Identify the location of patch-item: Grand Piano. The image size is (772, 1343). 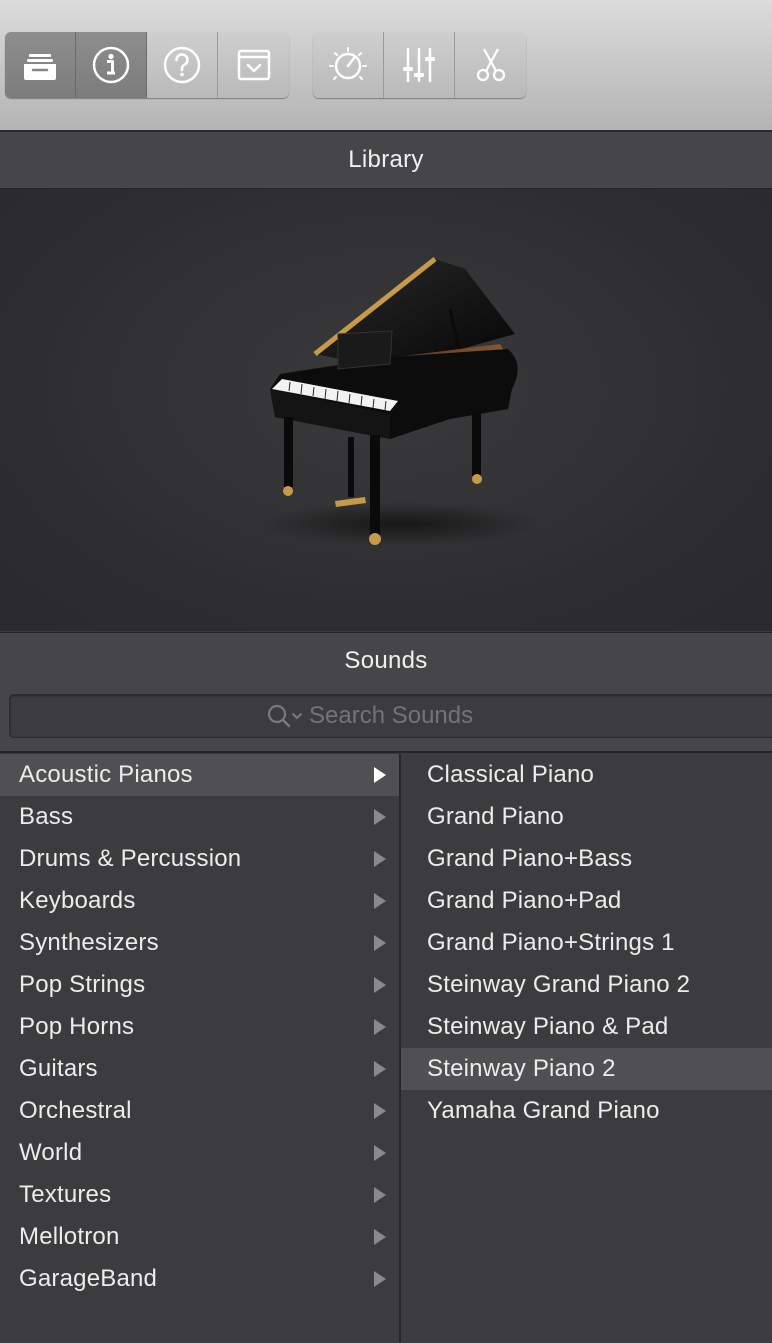
(586, 817).